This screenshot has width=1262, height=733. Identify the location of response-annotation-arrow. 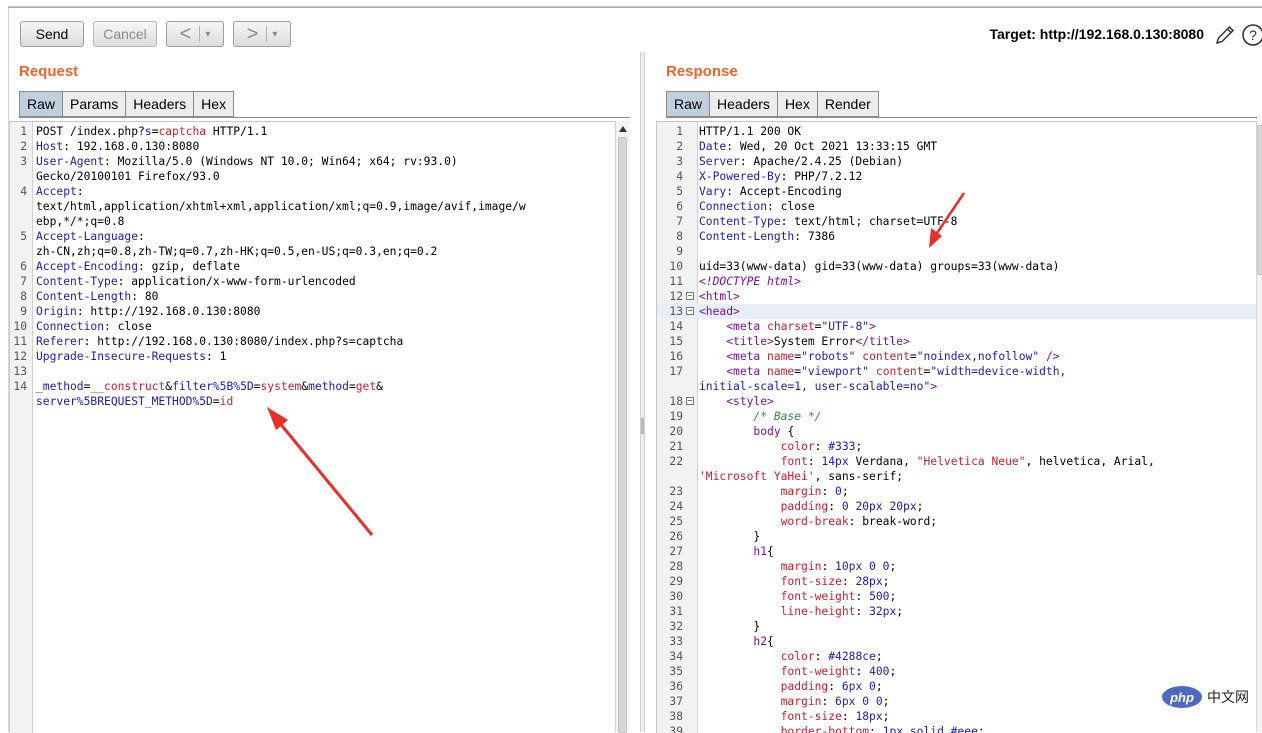
(947, 220).